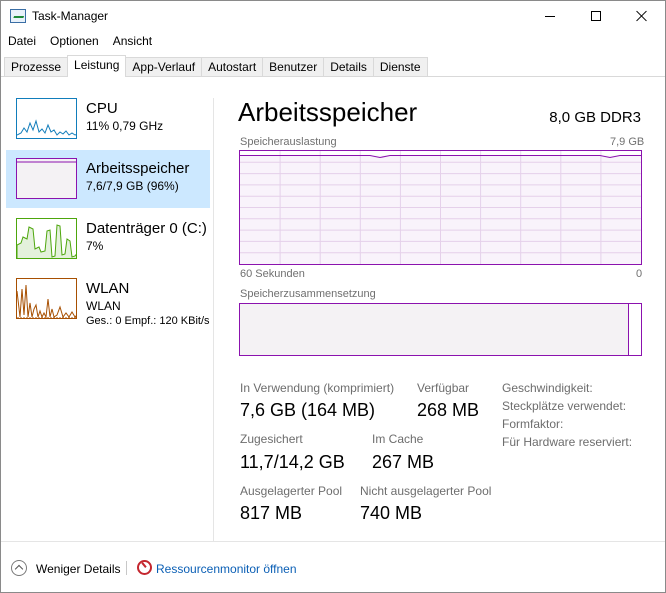  What do you see at coordinates (348, 67) in the screenshot?
I see `tab-details: Details` at bounding box center [348, 67].